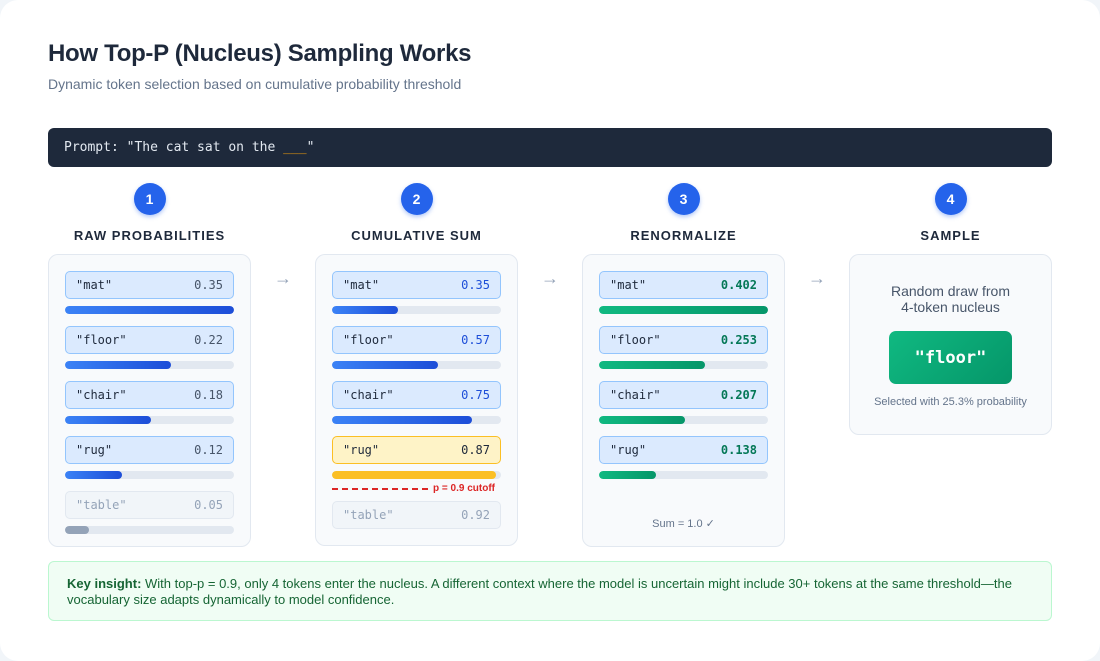 This screenshot has height=661, width=1100. I want to click on cutoff-marker: p = 0.9 cutoff, so click(416, 489).